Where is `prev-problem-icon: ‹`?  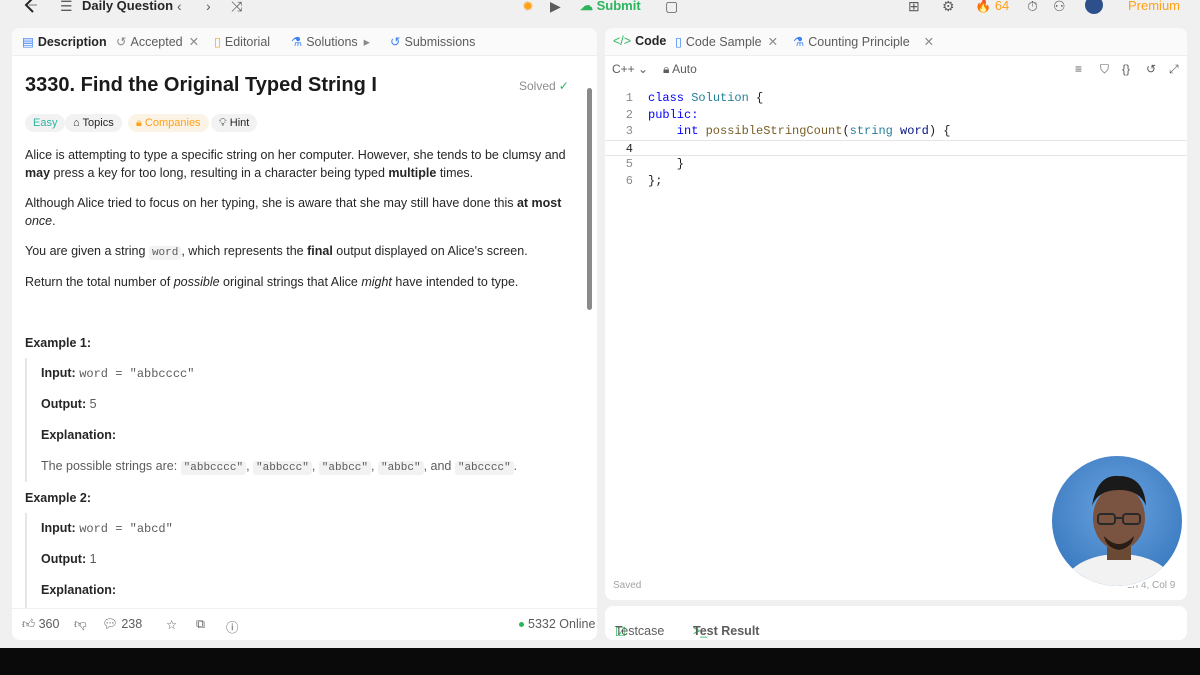
prev-problem-icon: ‹ is located at coordinates (179, 7).